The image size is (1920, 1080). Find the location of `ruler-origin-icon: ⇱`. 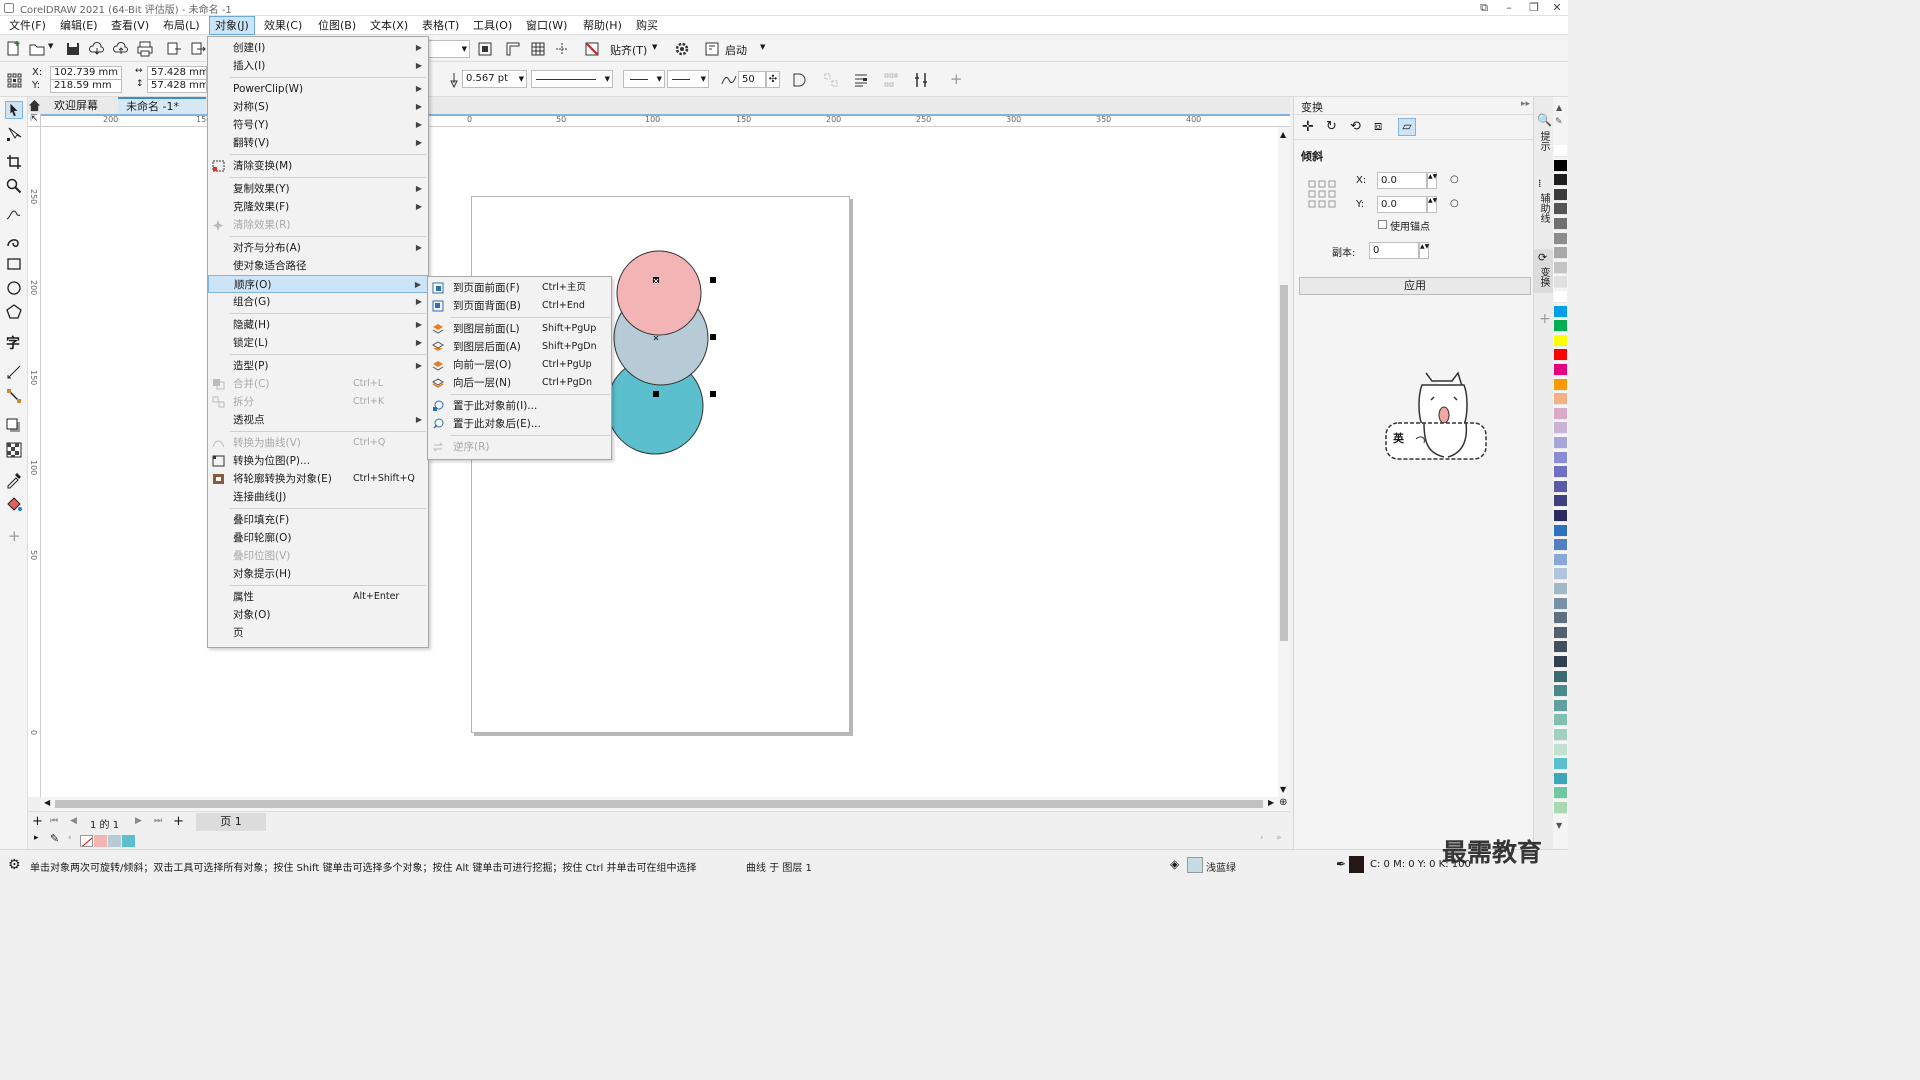

ruler-origin-icon: ⇱ is located at coordinates (34, 120).